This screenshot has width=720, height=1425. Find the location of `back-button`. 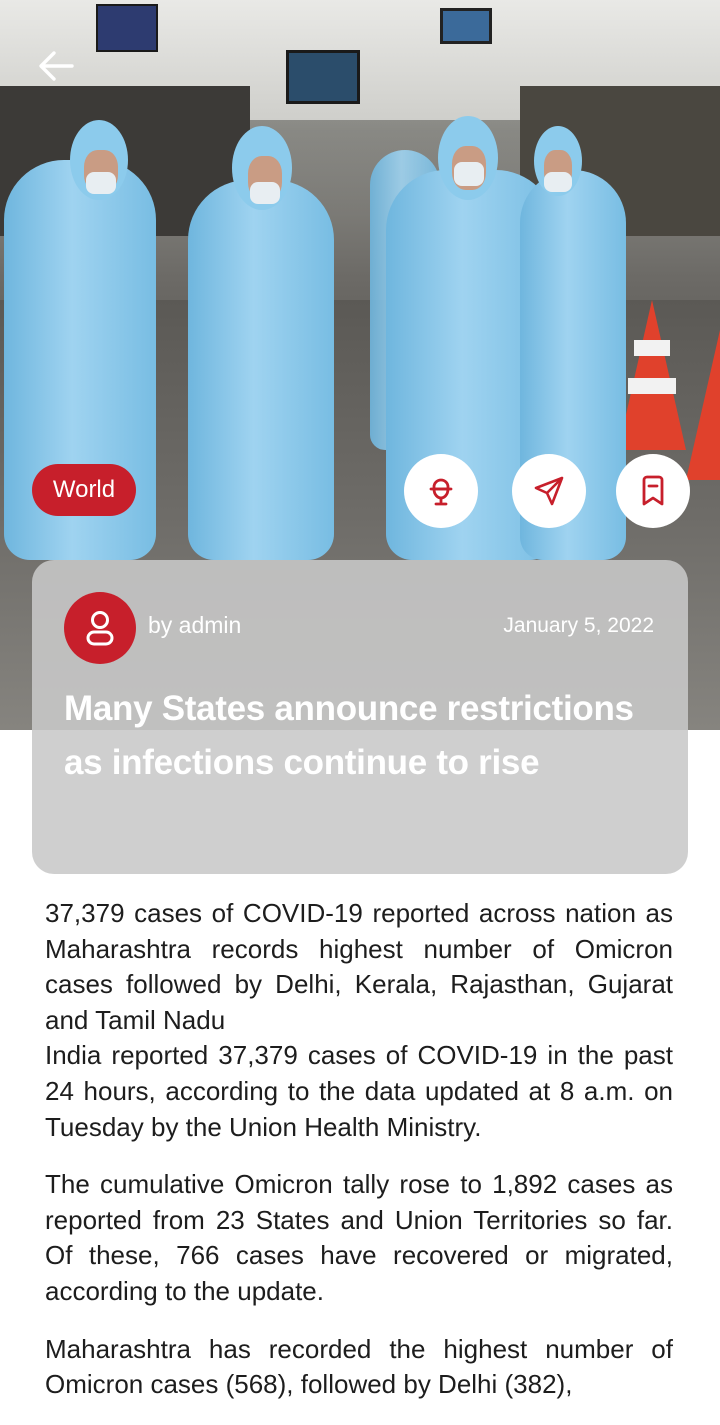

back-button is located at coordinates (56, 66).